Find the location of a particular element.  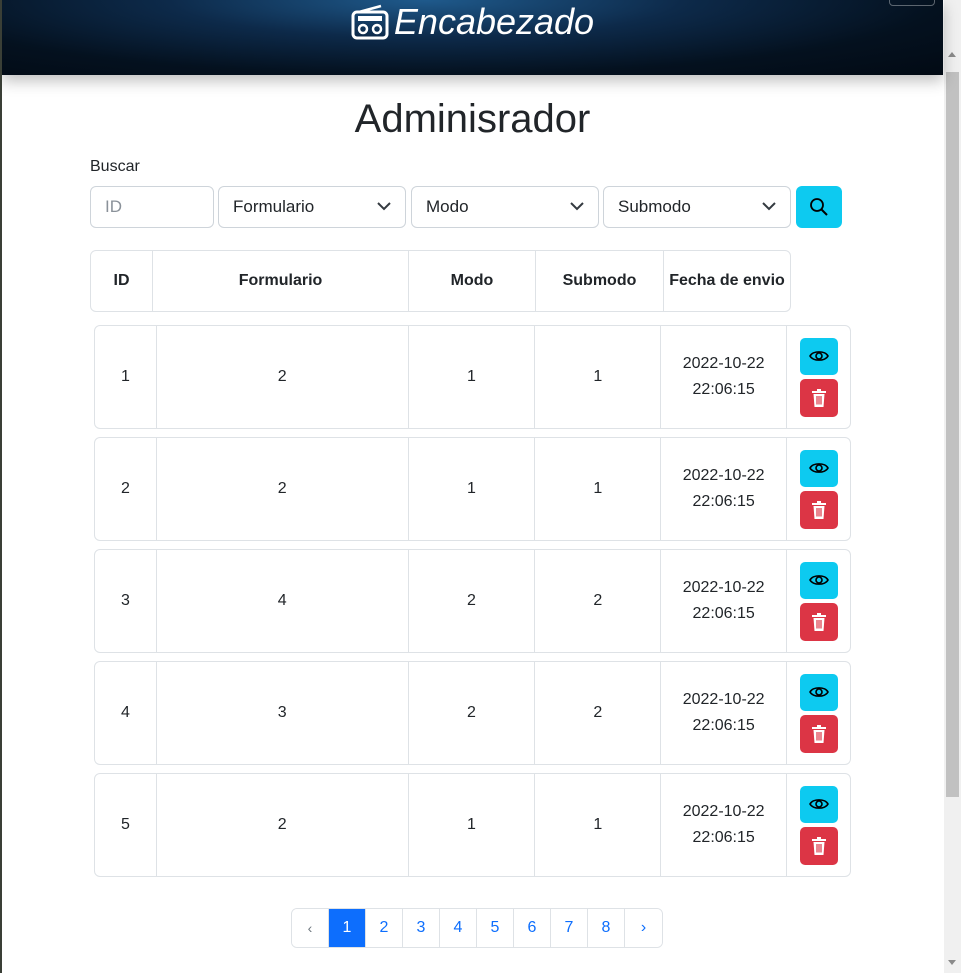

scrollbar-thumb is located at coordinates (952, 434).